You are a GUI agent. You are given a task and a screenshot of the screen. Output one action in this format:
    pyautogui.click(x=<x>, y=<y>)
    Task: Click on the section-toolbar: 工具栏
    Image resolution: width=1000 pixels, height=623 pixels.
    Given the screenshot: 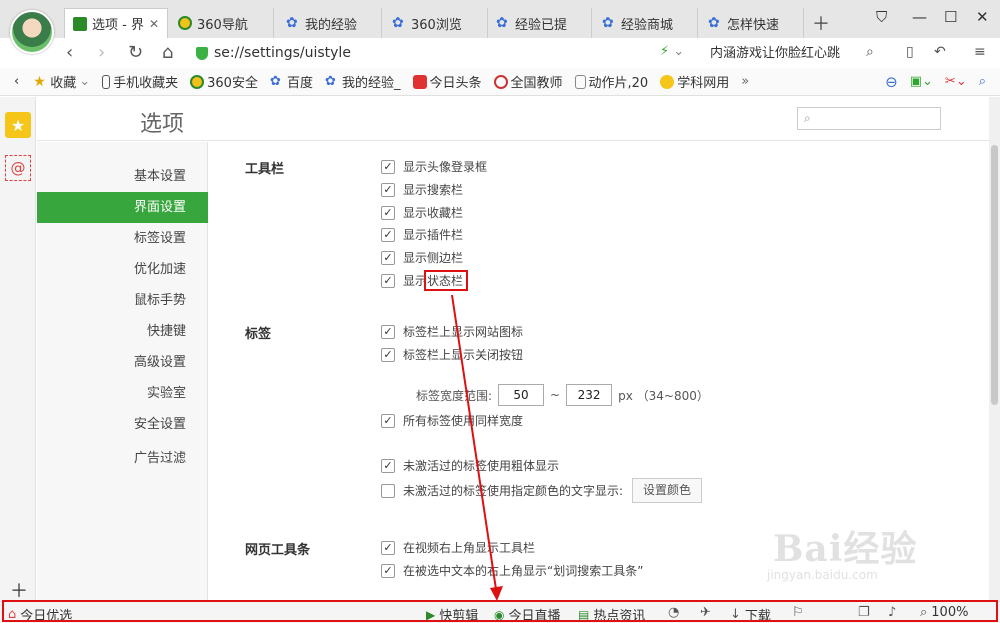 What is the action you would take?
    pyautogui.click(x=265, y=169)
    